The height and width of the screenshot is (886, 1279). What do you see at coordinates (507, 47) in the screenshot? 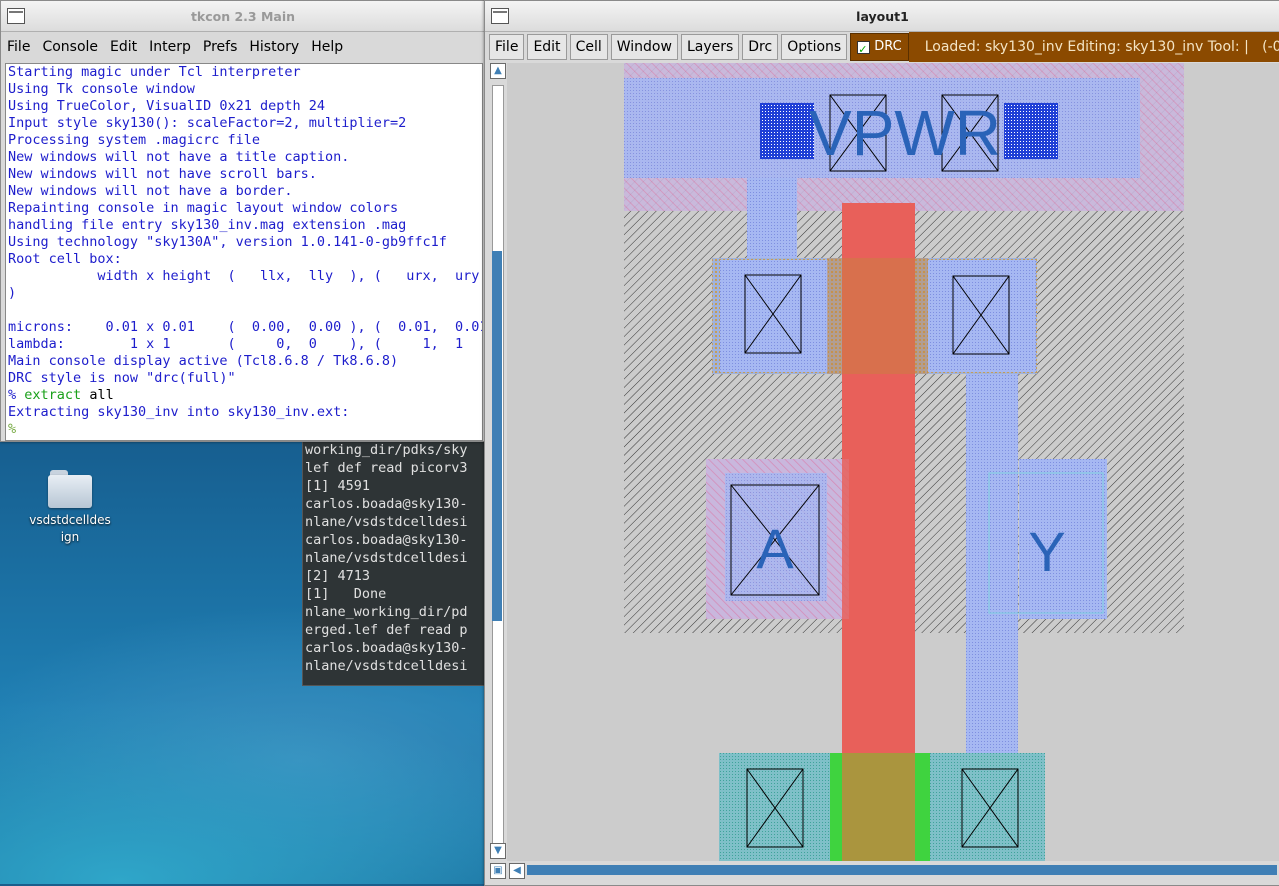
I see `layout-menu-button: File` at bounding box center [507, 47].